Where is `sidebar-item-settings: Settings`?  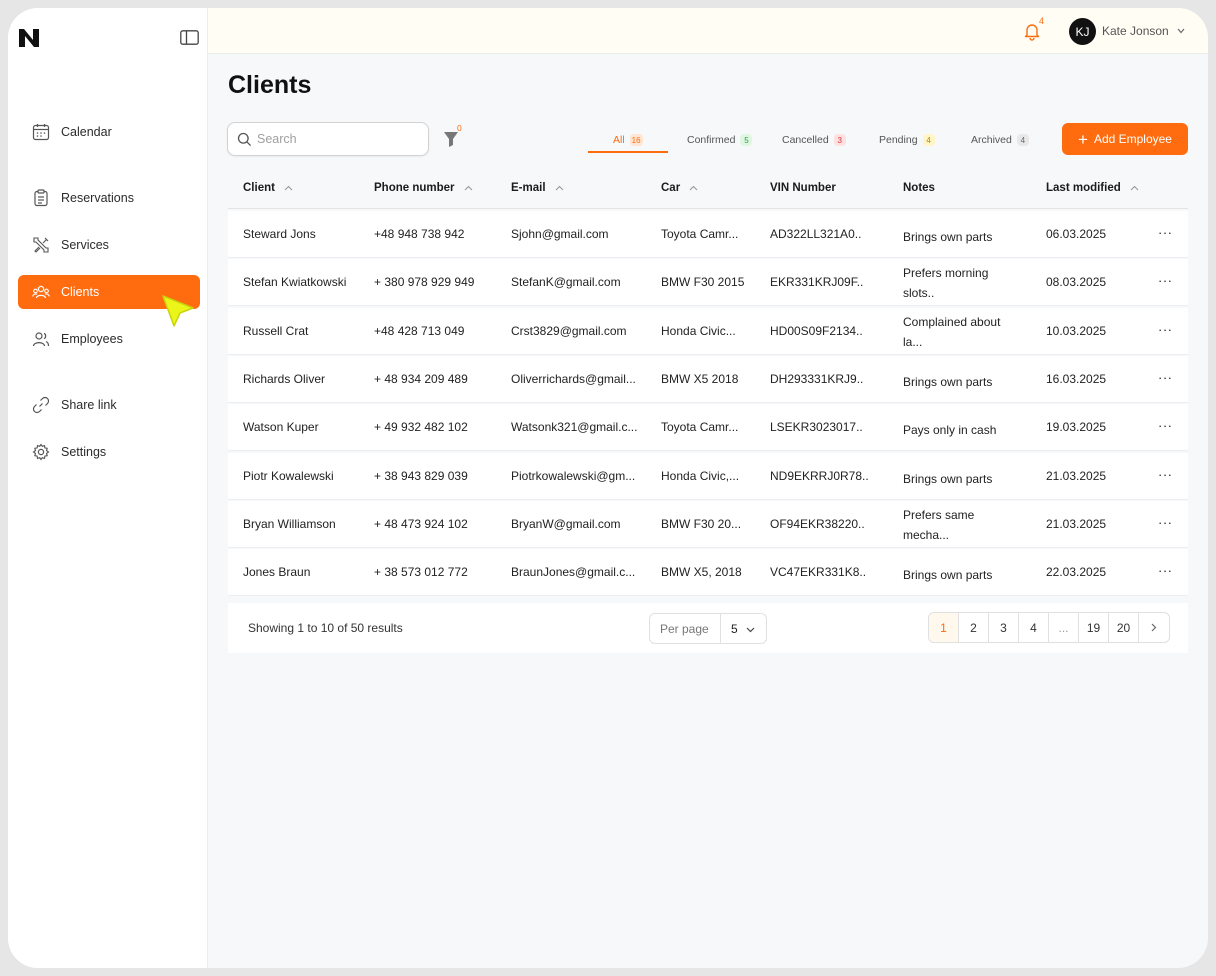 sidebar-item-settings: Settings is located at coordinates (109, 452).